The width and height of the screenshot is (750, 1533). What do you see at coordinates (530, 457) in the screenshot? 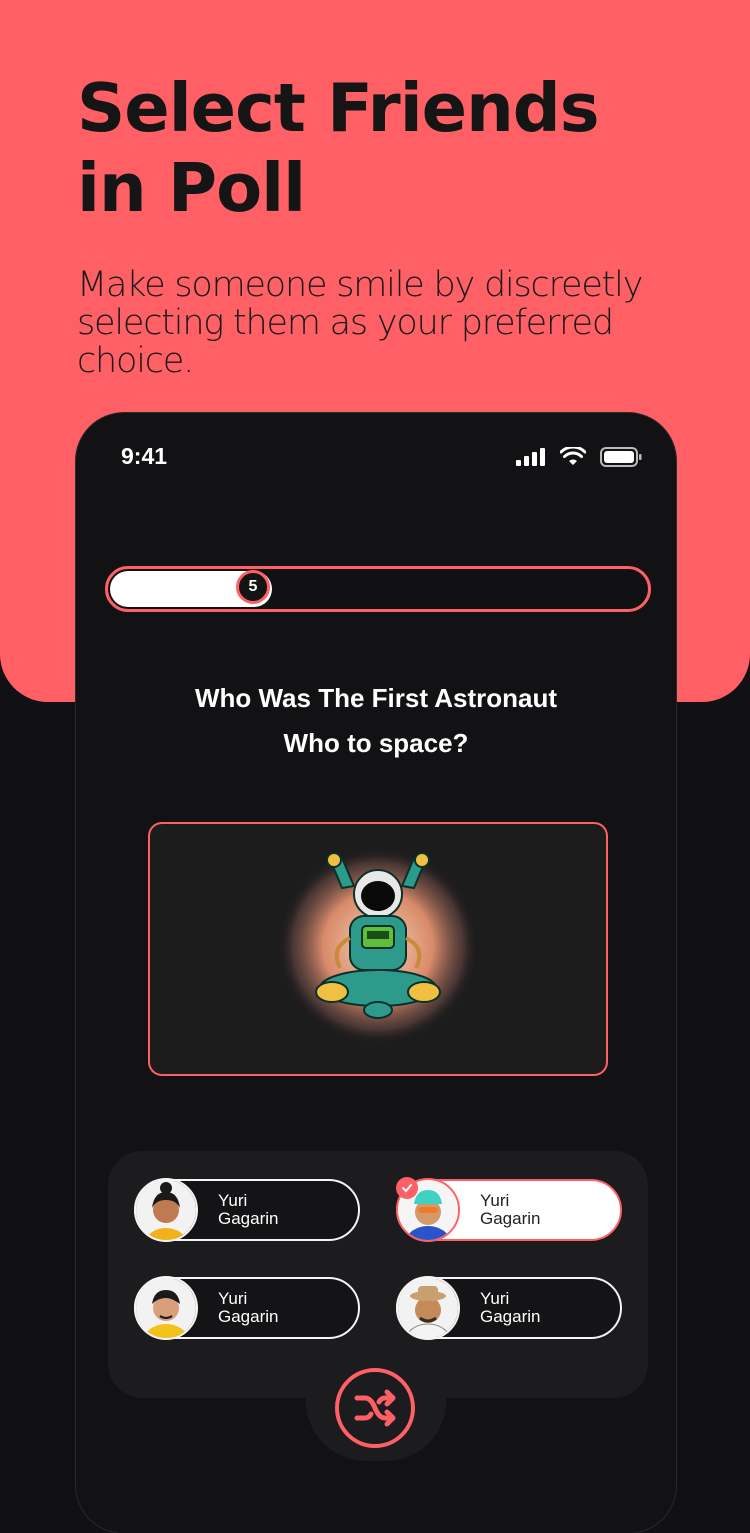
I see `signal-icon` at bounding box center [530, 457].